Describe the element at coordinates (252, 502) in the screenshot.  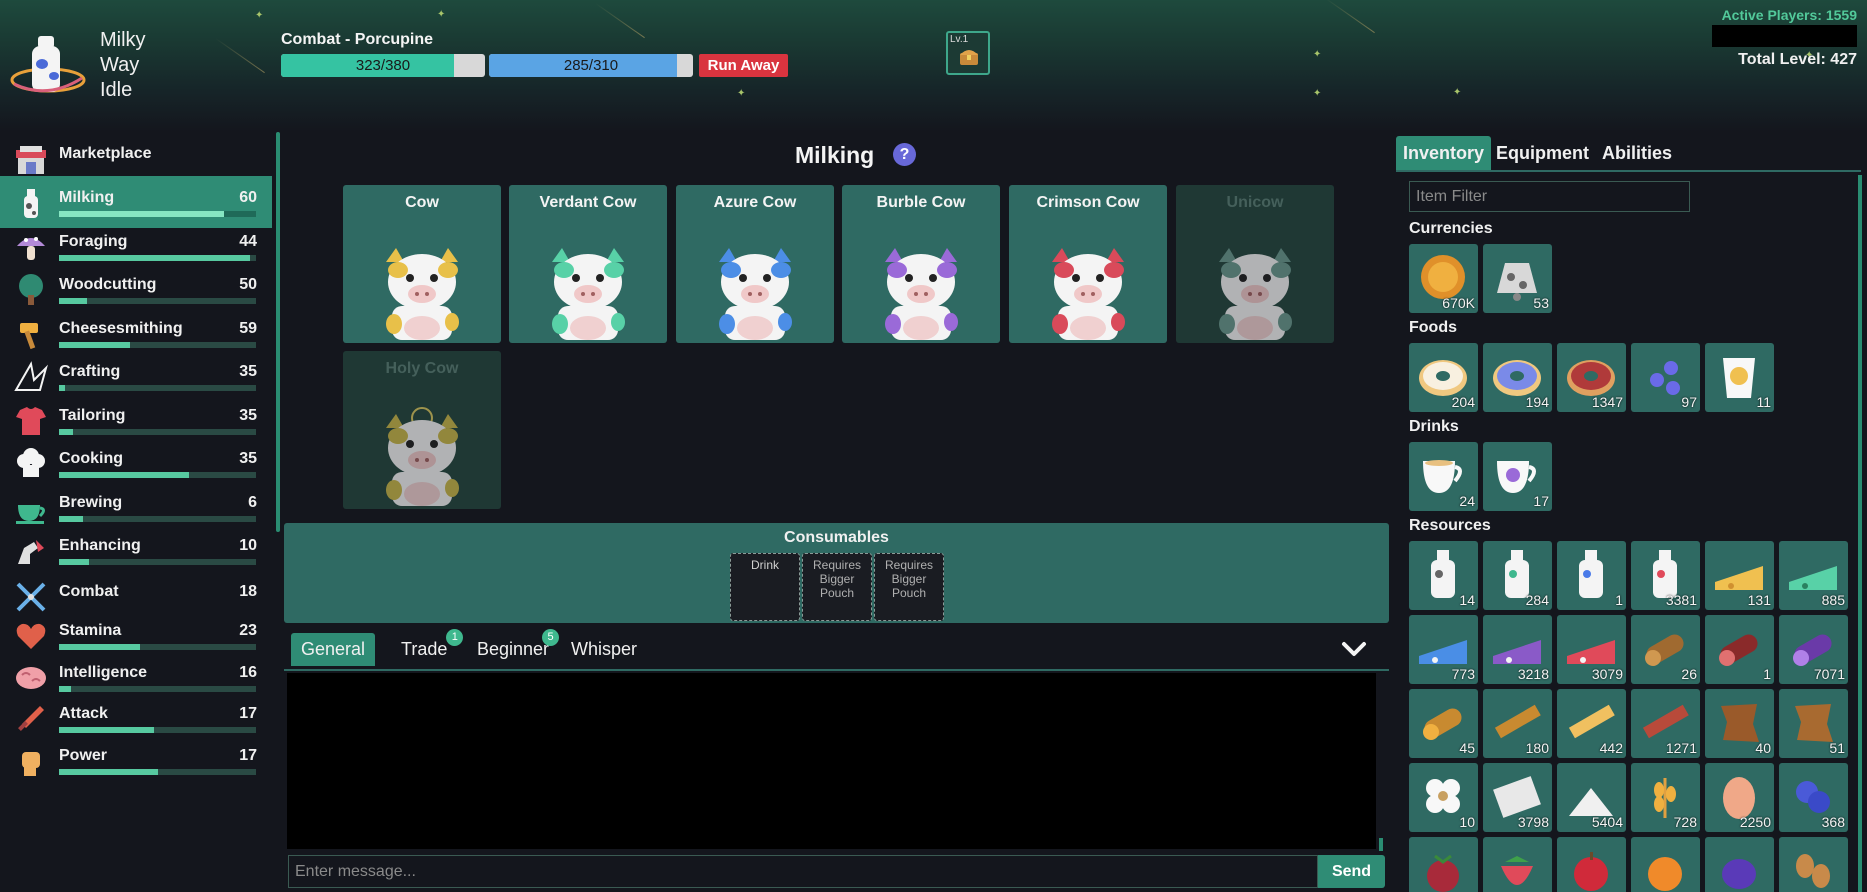
I see `skill-level: 6` at that location.